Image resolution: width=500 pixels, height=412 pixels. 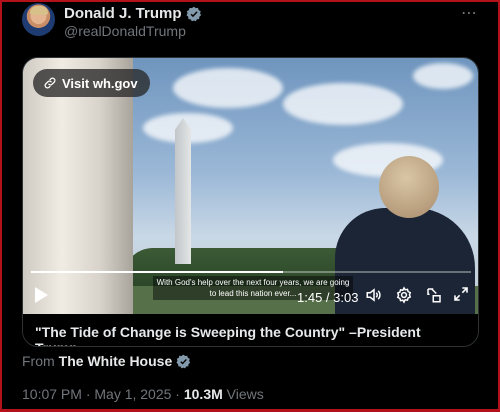 I want to click on source-line: From The White House, so click(x=106, y=361).